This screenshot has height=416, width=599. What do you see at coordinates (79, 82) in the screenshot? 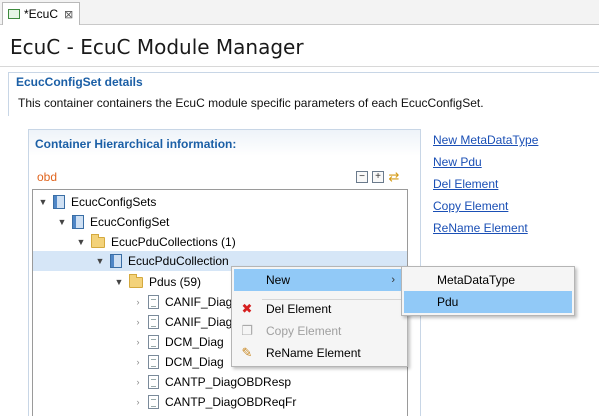
I see `section-title: EcucConfigSet details` at bounding box center [79, 82].